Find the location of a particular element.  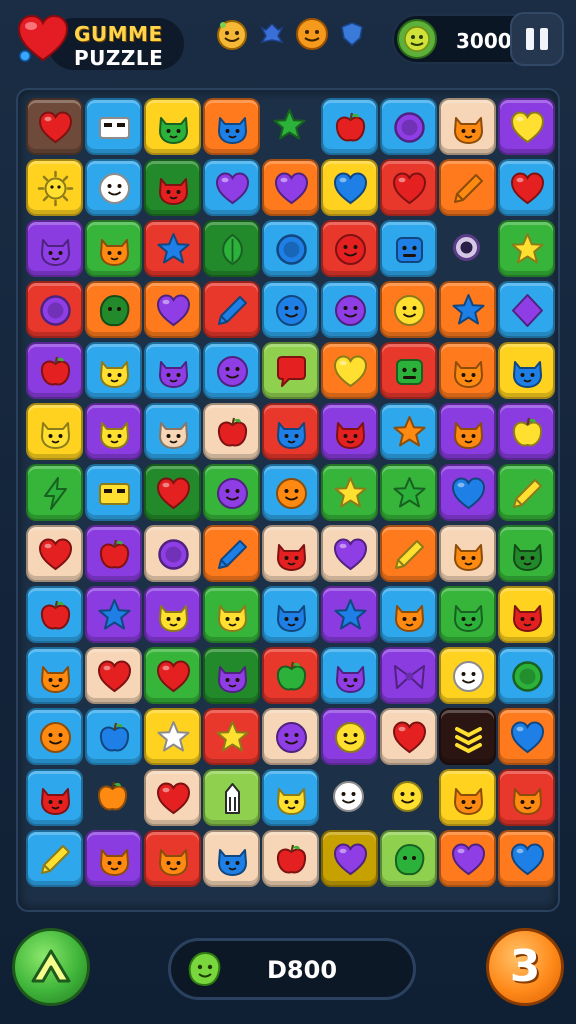

boost-button is located at coordinates (51, 967).